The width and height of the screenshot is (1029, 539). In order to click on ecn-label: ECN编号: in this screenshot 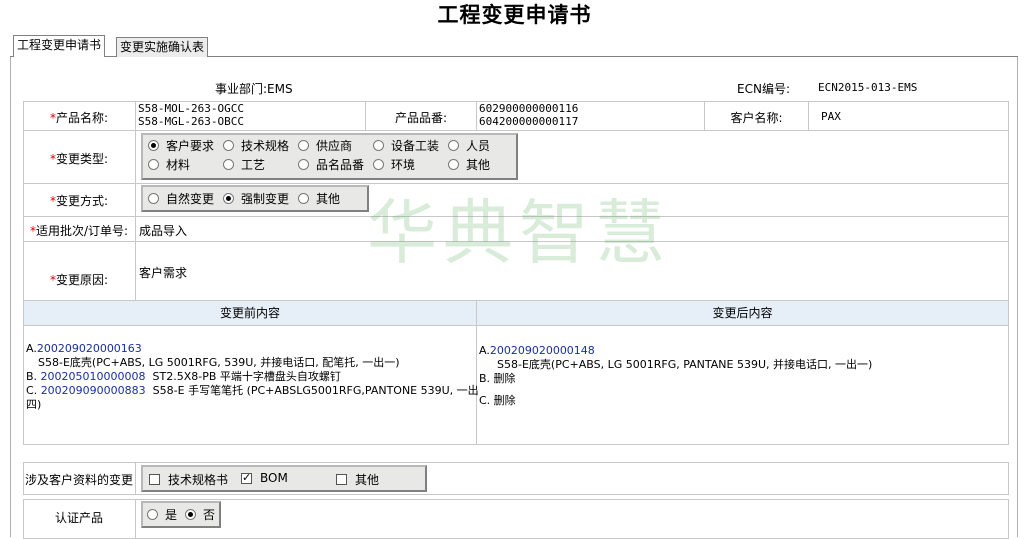, I will do `click(763, 89)`.